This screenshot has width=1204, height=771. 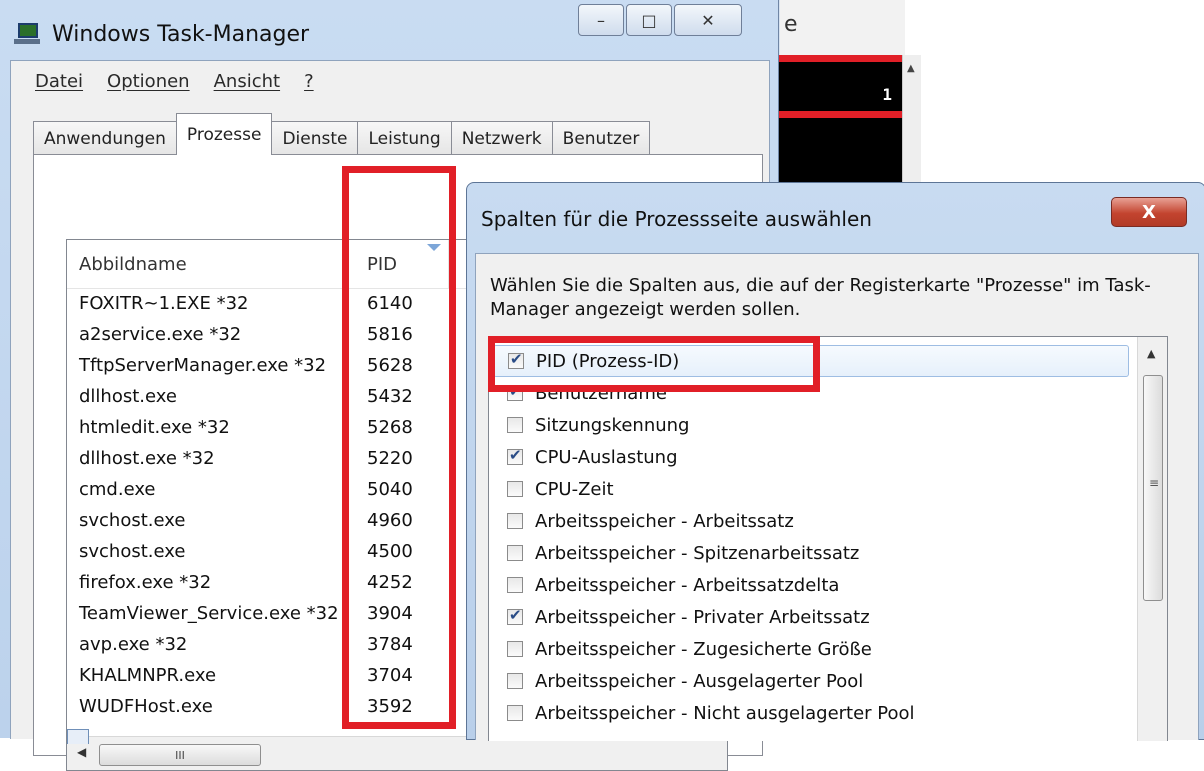 I want to click on process-name: WUDFHost.exe, so click(x=146, y=706).